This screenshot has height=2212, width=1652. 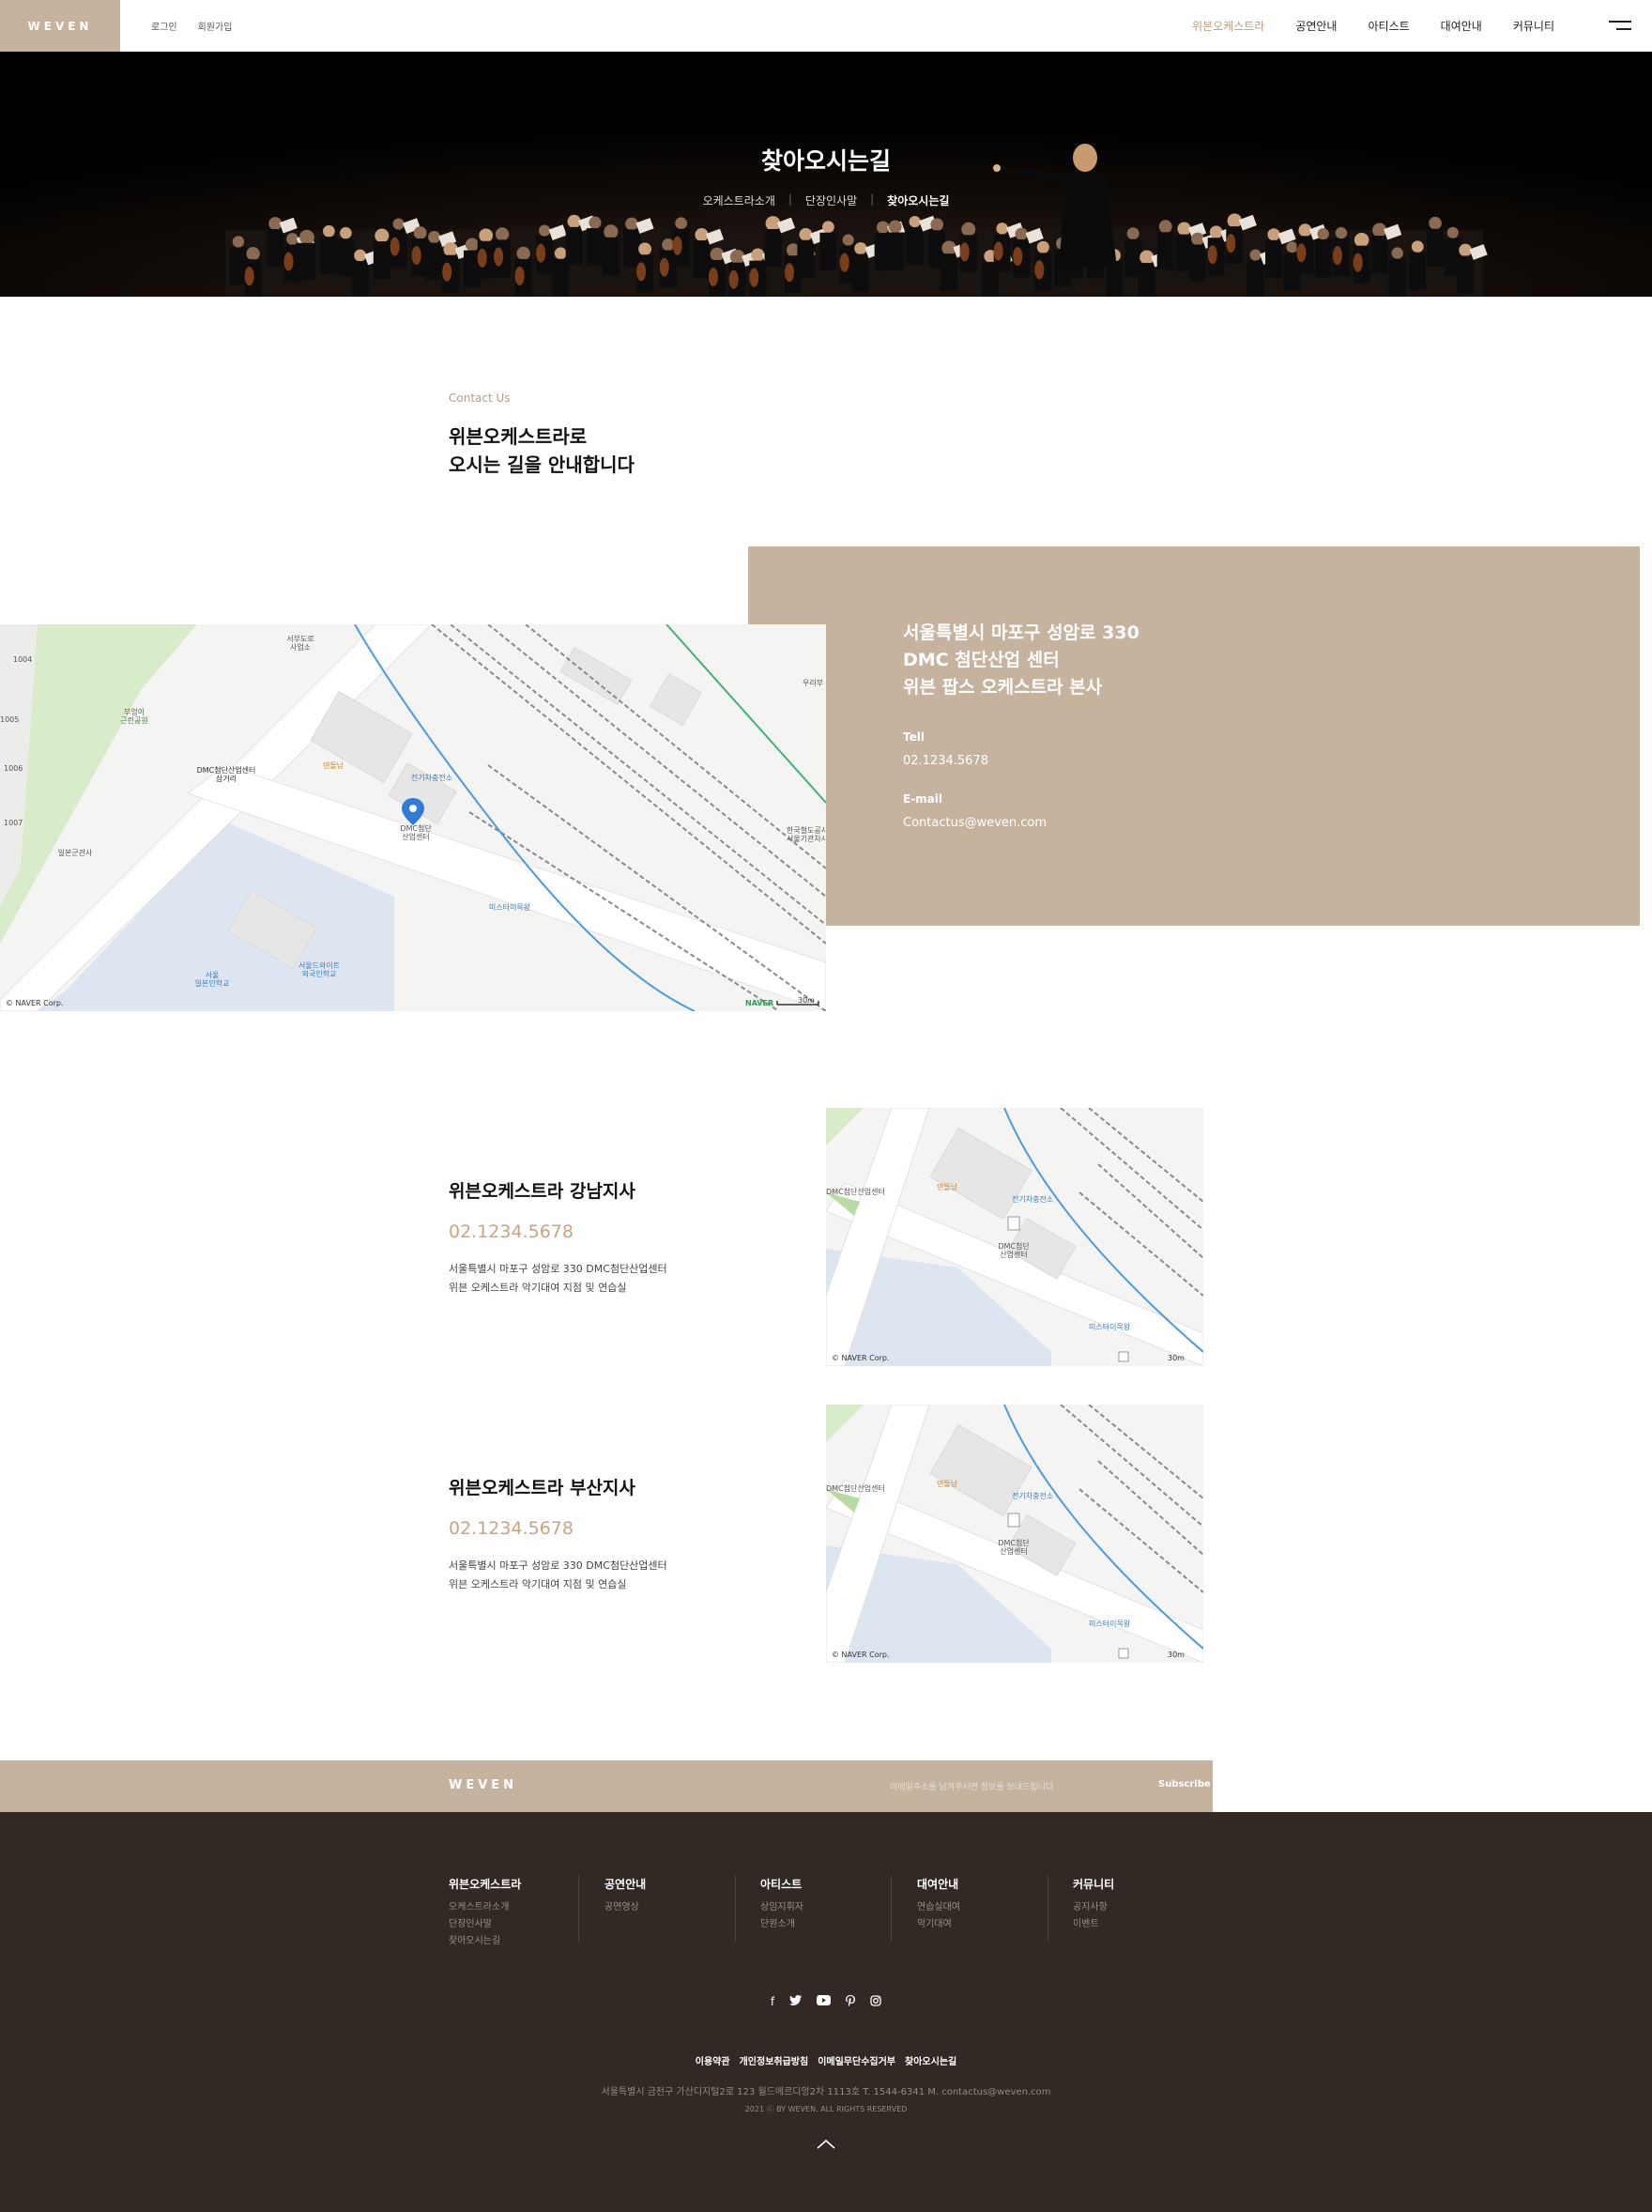 What do you see at coordinates (319, 965) in the screenshot?
I see `svg-text: 서울드와이트` at bounding box center [319, 965].